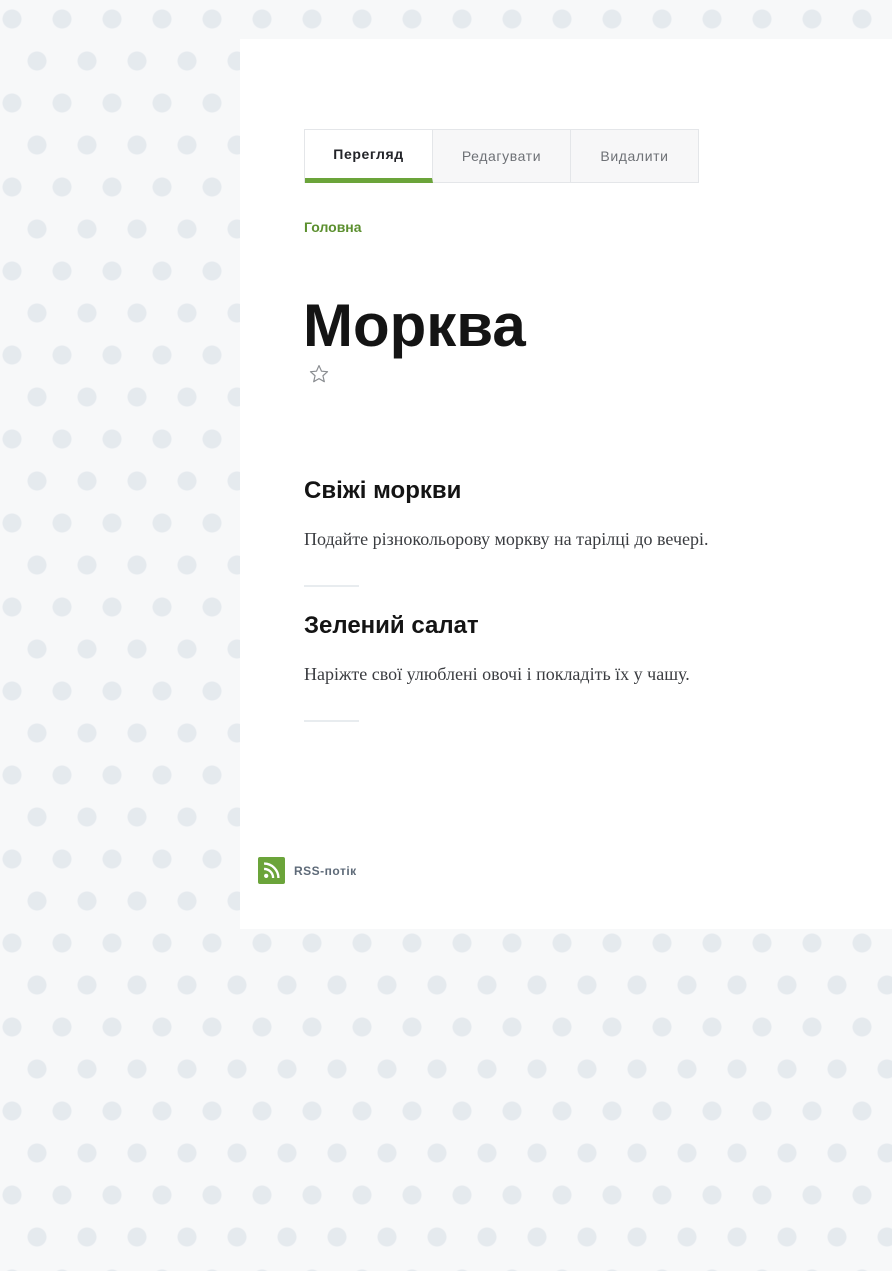 The width and height of the screenshot is (892, 1271). I want to click on star-outline-icon, so click(319, 374).